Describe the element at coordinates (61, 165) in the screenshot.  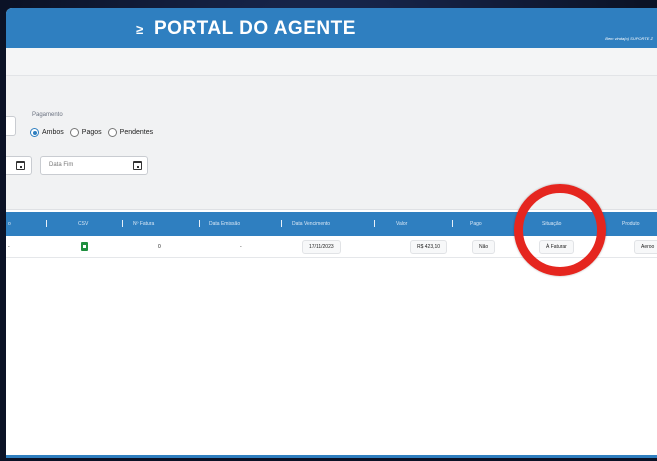
I see `date-end-placeholder: Data Fim` at that location.